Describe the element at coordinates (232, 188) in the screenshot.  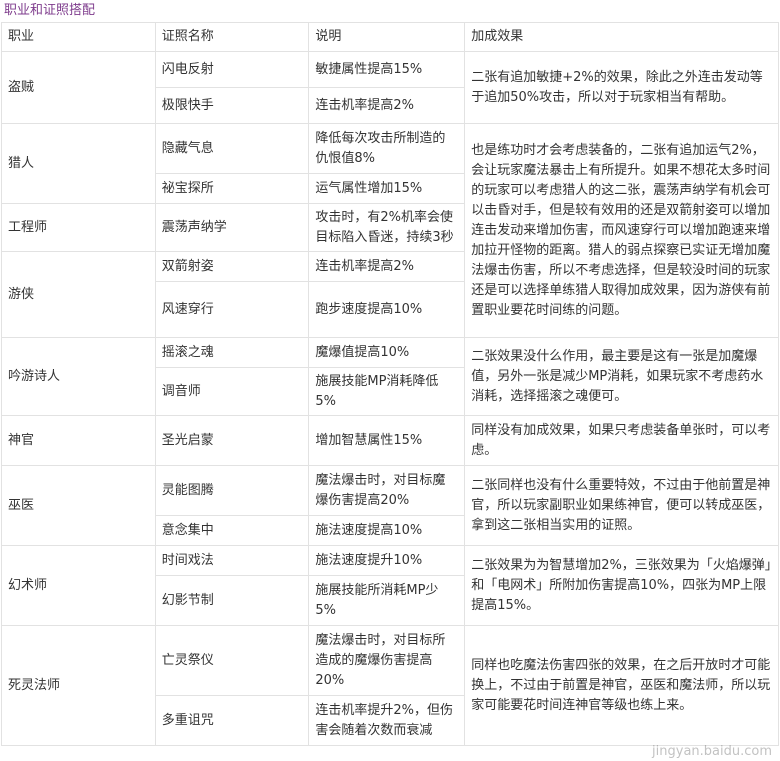
I see `license-name-cell: 祕宝探所` at that location.